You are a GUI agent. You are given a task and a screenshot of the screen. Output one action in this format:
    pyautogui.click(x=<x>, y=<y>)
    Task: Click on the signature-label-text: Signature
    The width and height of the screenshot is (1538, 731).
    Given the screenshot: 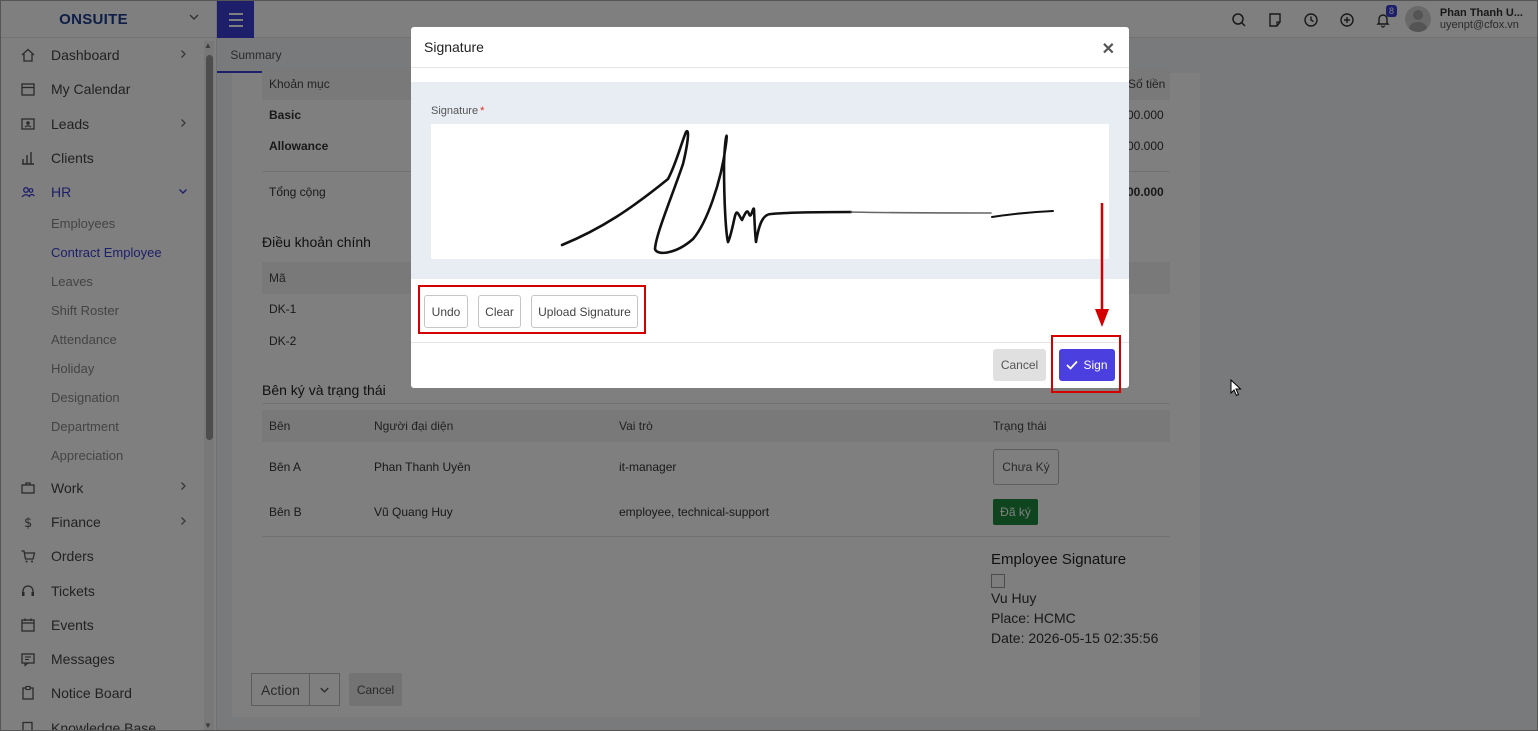 What is the action you would take?
    pyautogui.click(x=455, y=111)
    